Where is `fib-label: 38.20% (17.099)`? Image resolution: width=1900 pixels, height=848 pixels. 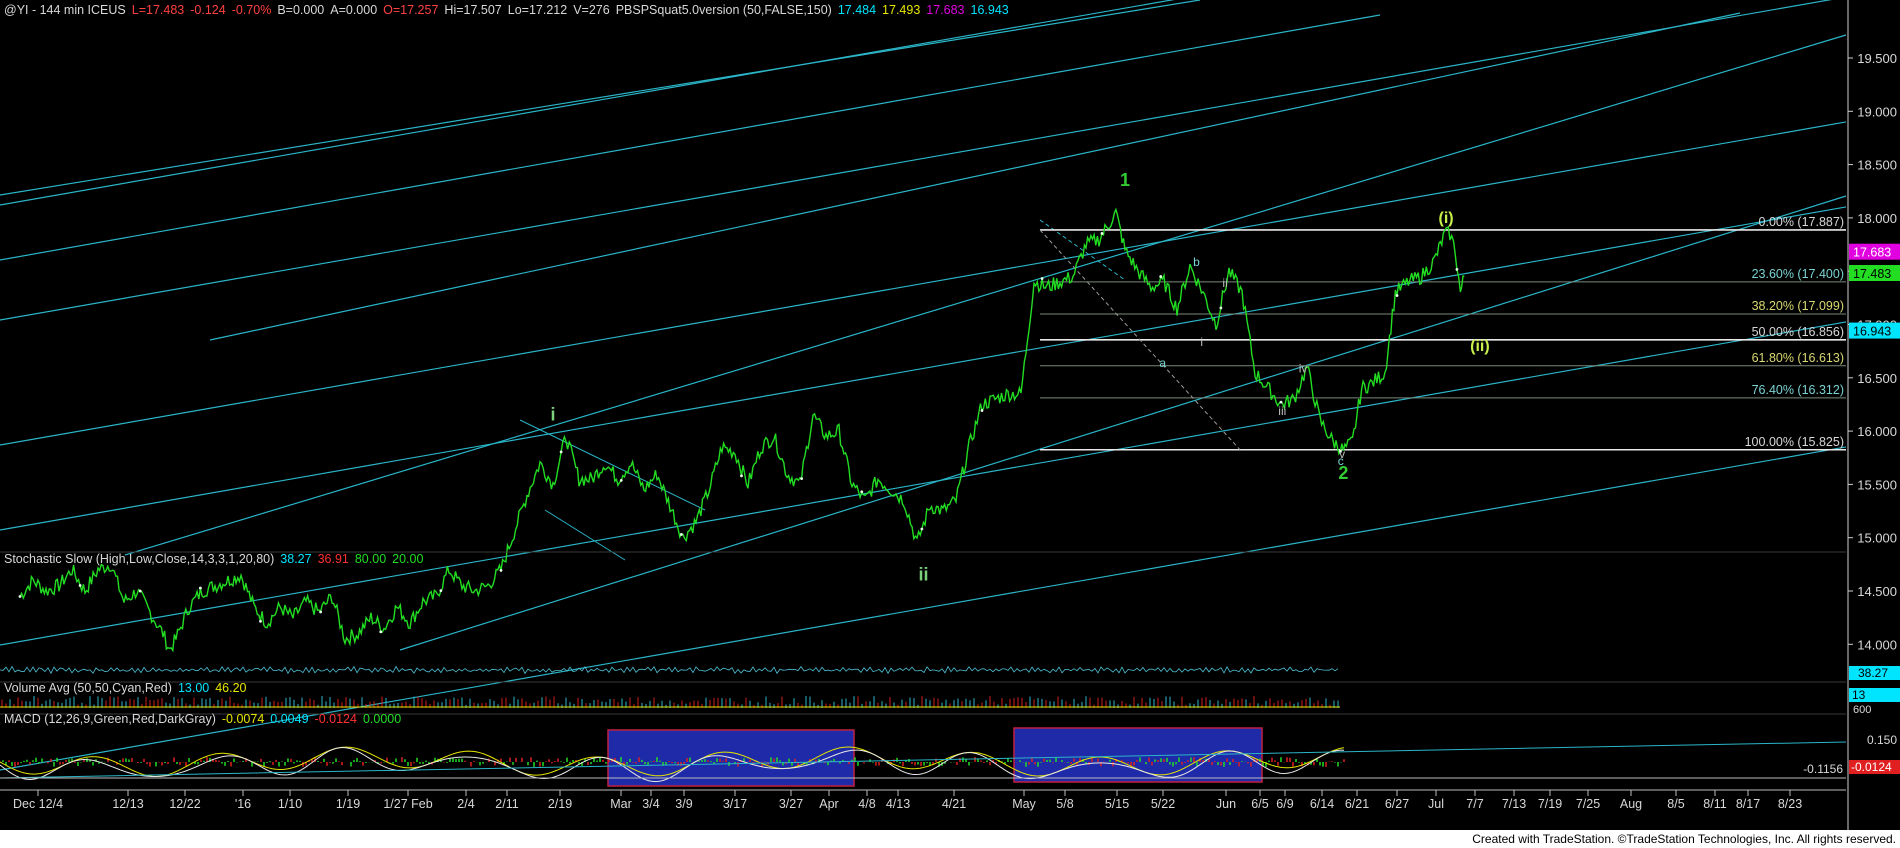
fib-label: 38.20% (17.099) is located at coordinates (1798, 306).